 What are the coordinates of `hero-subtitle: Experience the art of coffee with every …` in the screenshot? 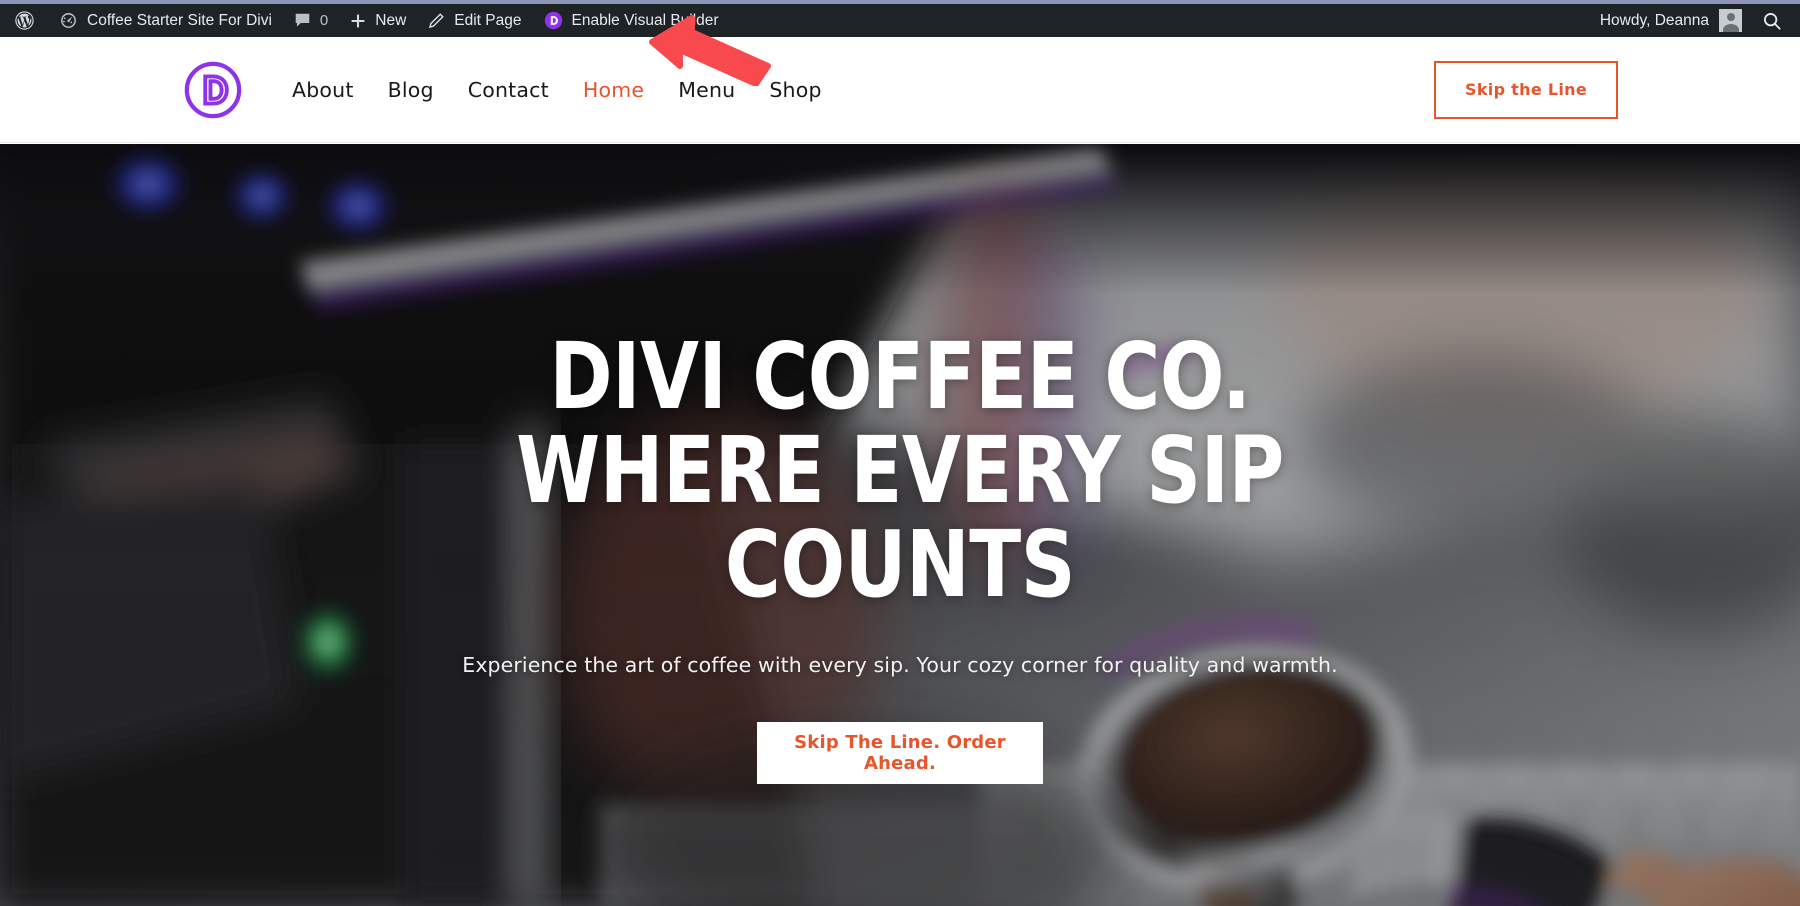 It's located at (900, 665).